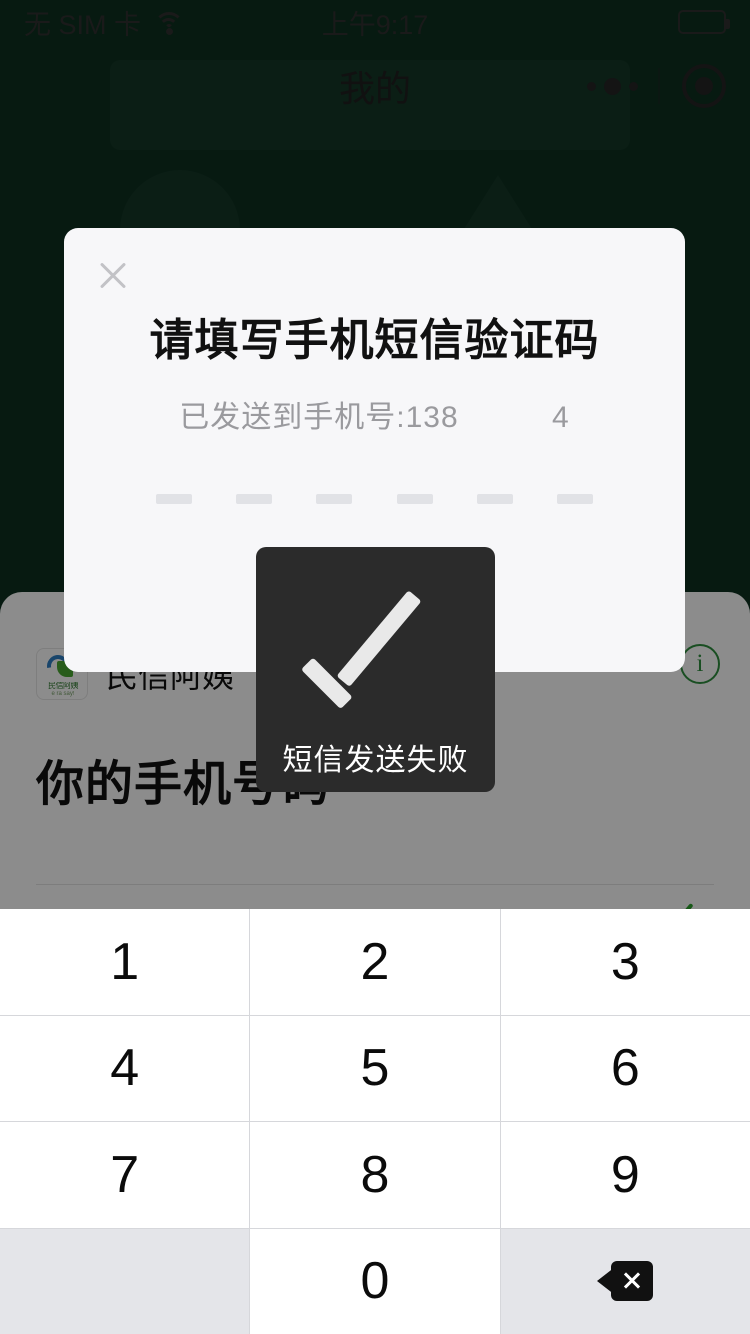 The height and width of the screenshot is (1334, 750). I want to click on status-right, so click(704, 22).